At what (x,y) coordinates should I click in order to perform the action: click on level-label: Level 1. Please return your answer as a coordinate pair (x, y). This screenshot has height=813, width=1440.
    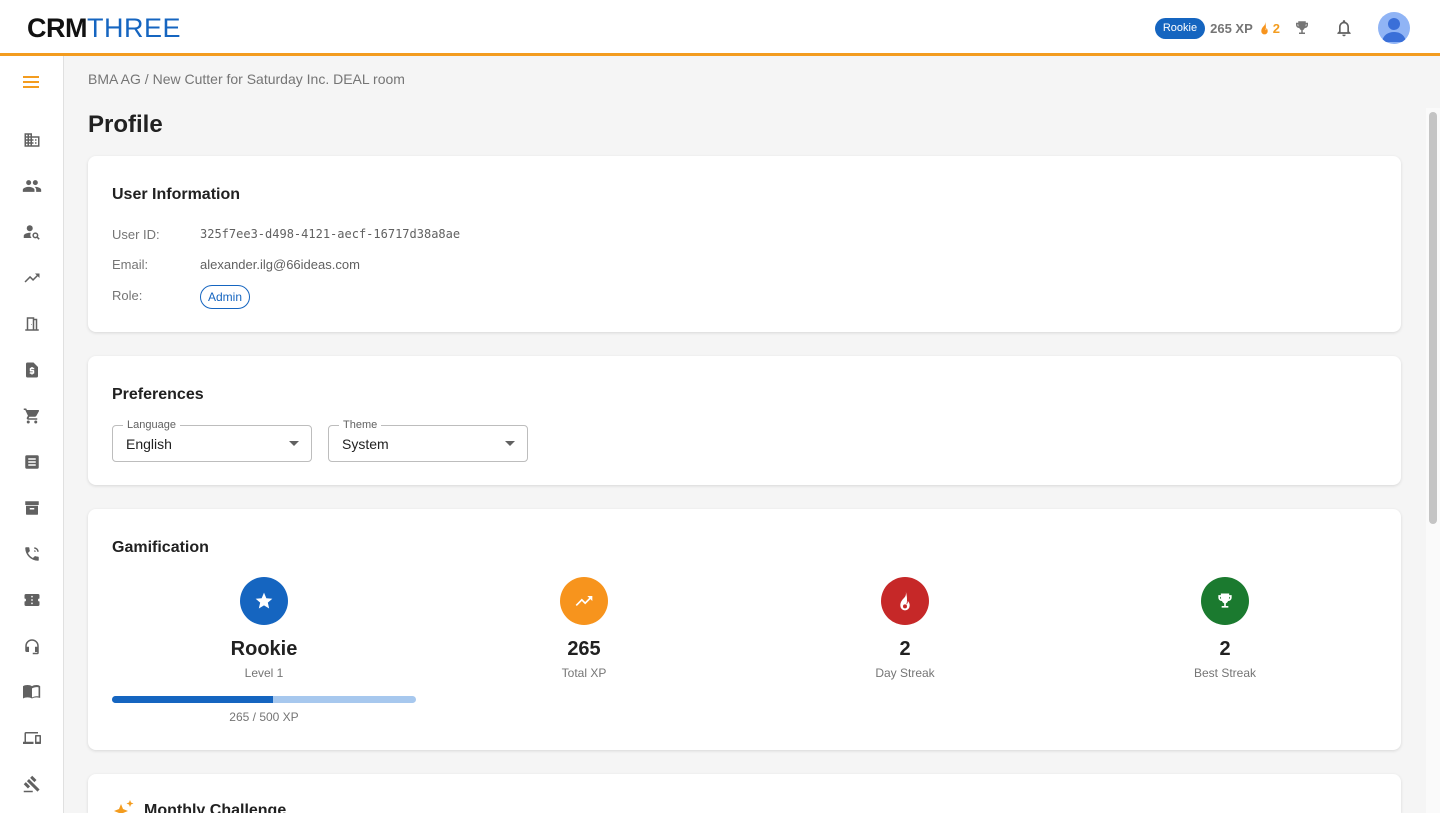
    Looking at the image, I should click on (264, 673).